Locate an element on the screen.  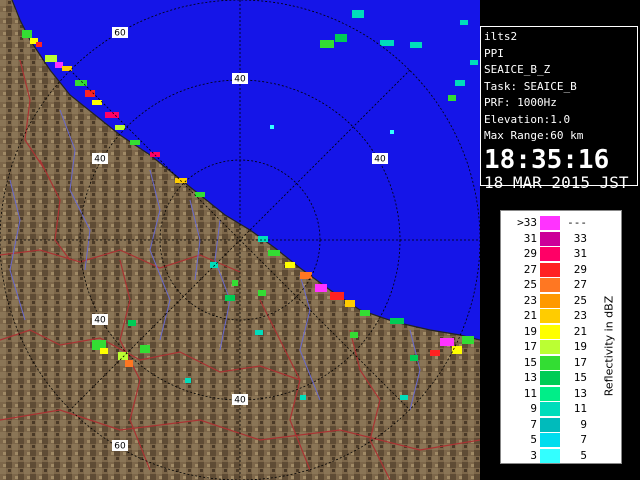
legend-low-value: 31 is located at coordinates (530, 238).